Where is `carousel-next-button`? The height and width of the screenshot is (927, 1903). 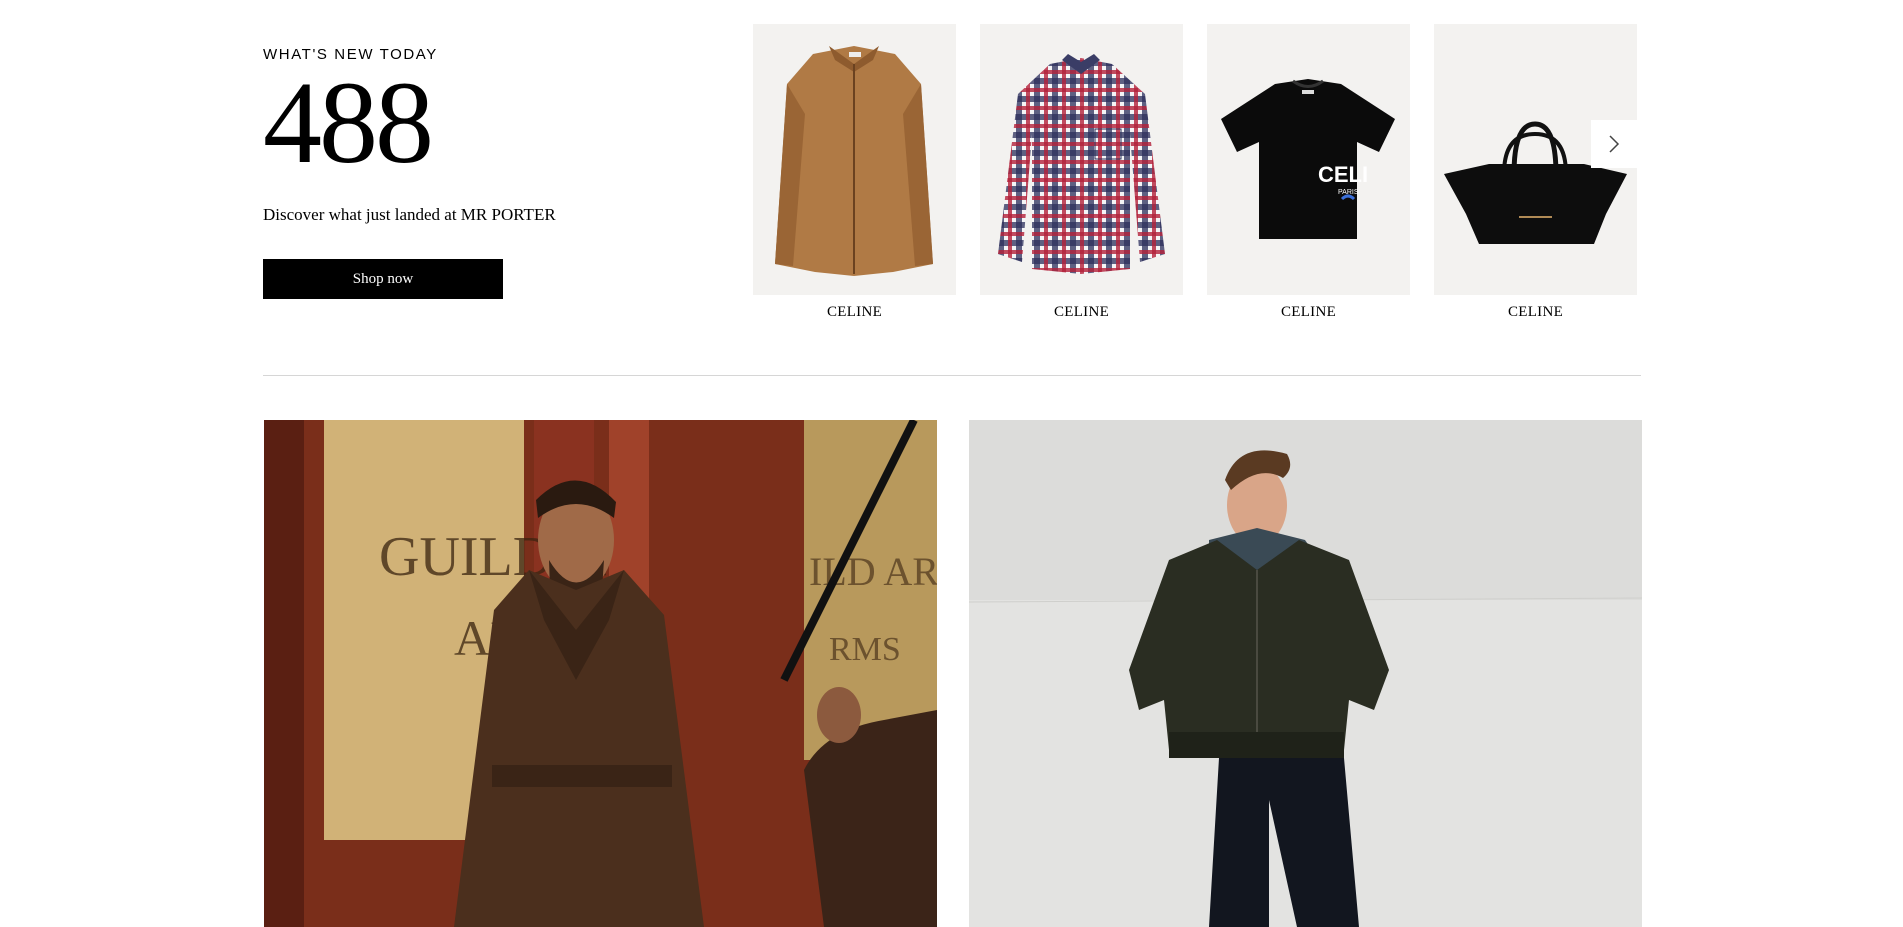 carousel-next-button is located at coordinates (1614, 144).